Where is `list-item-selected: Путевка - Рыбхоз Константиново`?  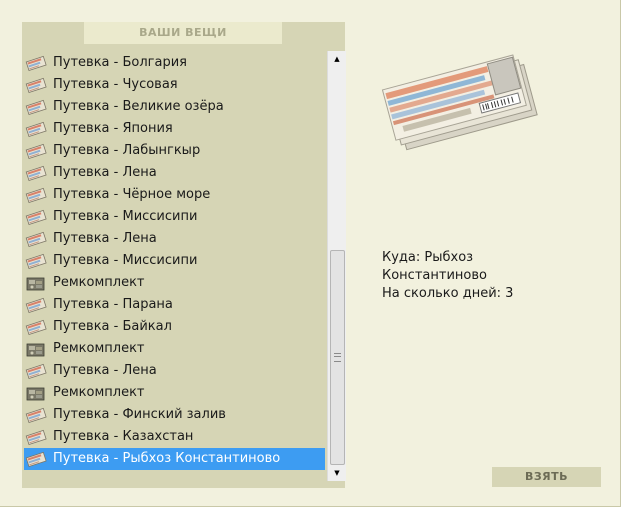
list-item-selected: Путевка - Рыбхоз Константиново is located at coordinates (174, 459).